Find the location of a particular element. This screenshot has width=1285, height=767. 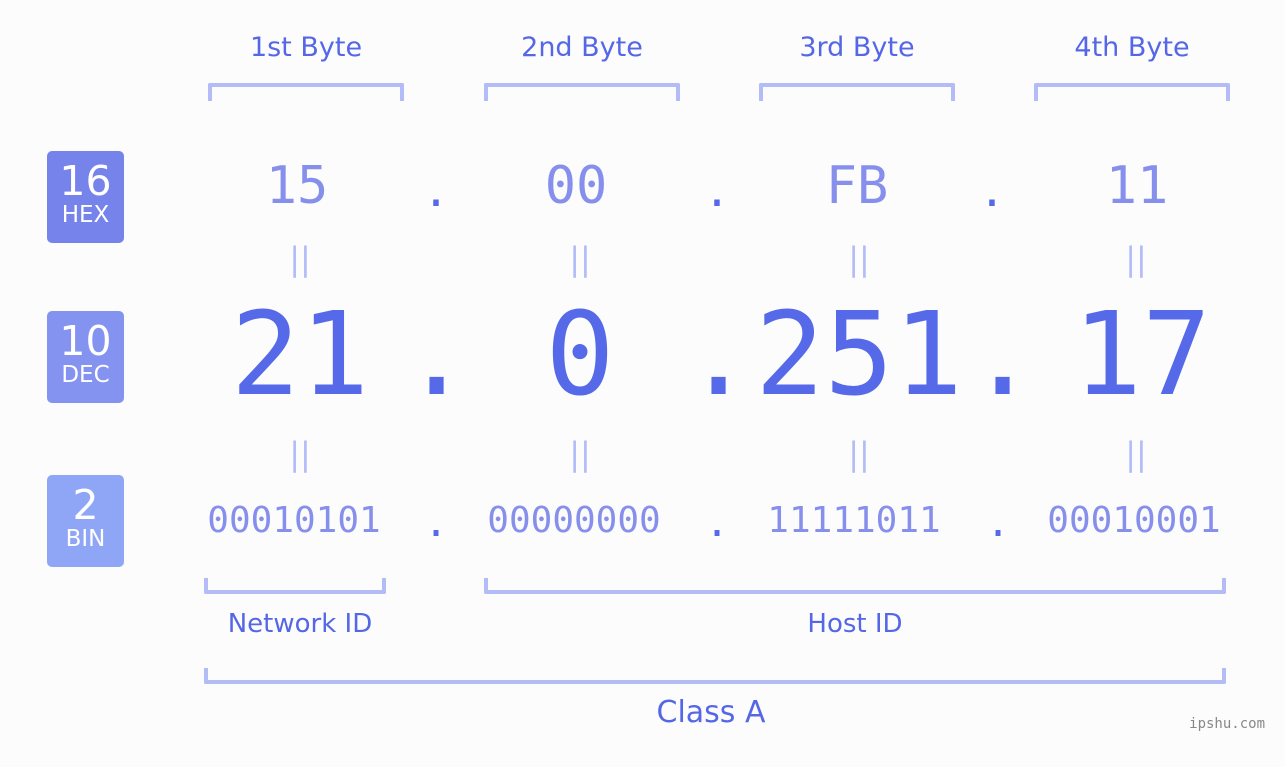

byte-label-2: 2nd Byte is located at coordinates (582, 47).